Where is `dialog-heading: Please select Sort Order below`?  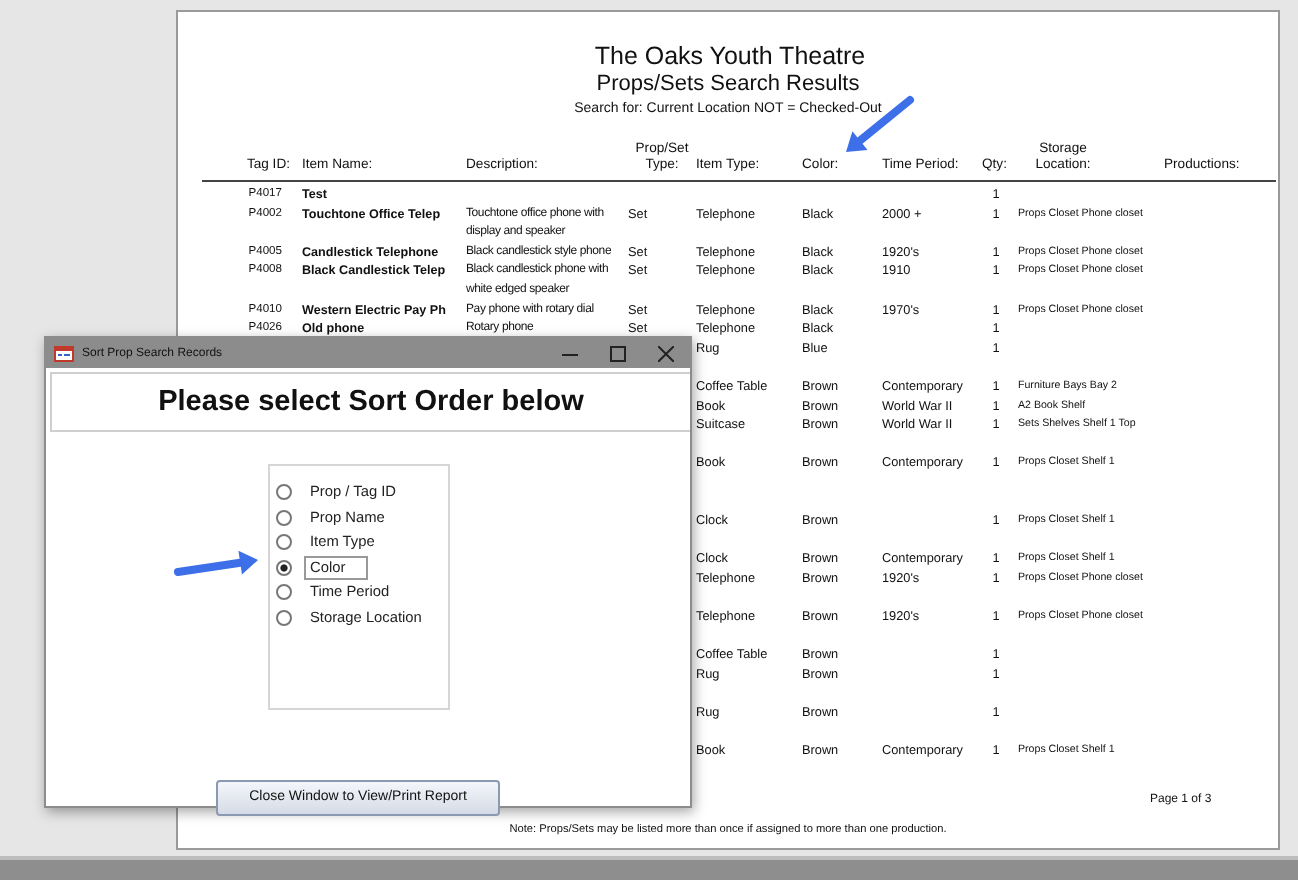
dialog-heading: Please select Sort Order below is located at coordinates (371, 402).